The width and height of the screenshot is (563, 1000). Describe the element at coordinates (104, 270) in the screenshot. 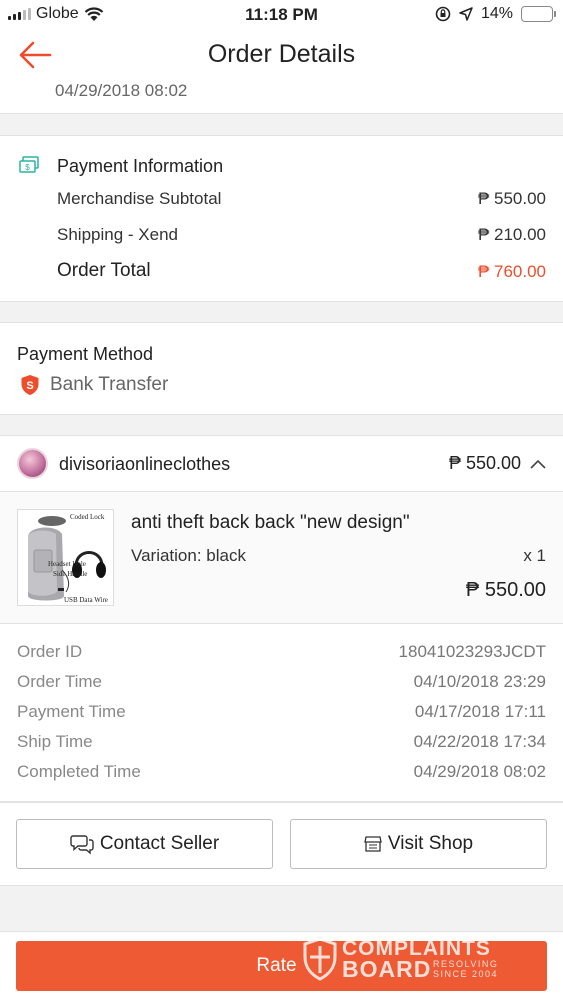

I see `order-total-label: Order Total` at that location.